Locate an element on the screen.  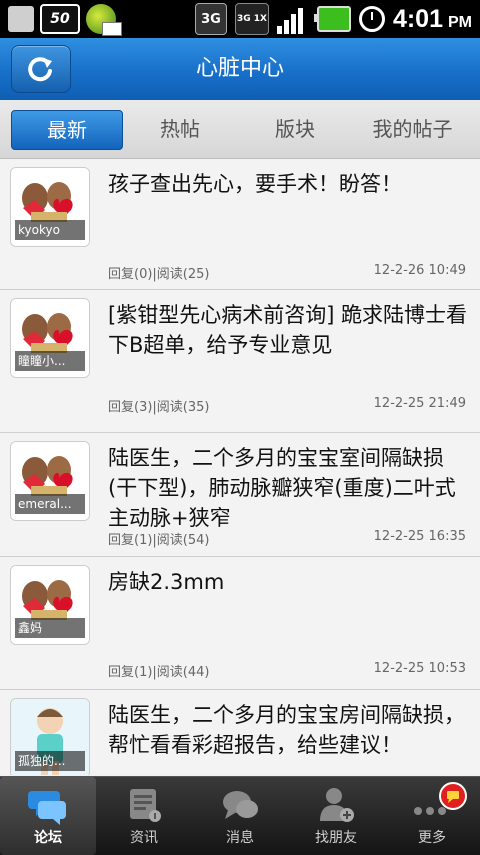
network-3g-icon: 3G is located at coordinates (210, 19).